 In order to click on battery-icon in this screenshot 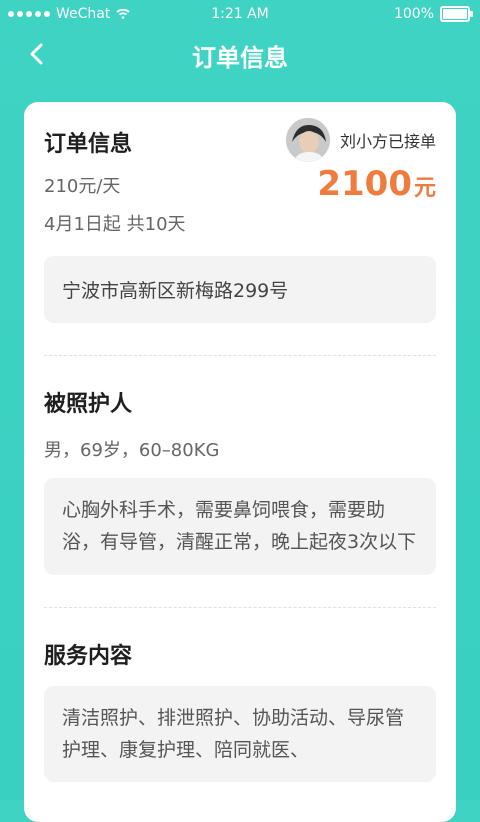, I will do `click(456, 14)`.